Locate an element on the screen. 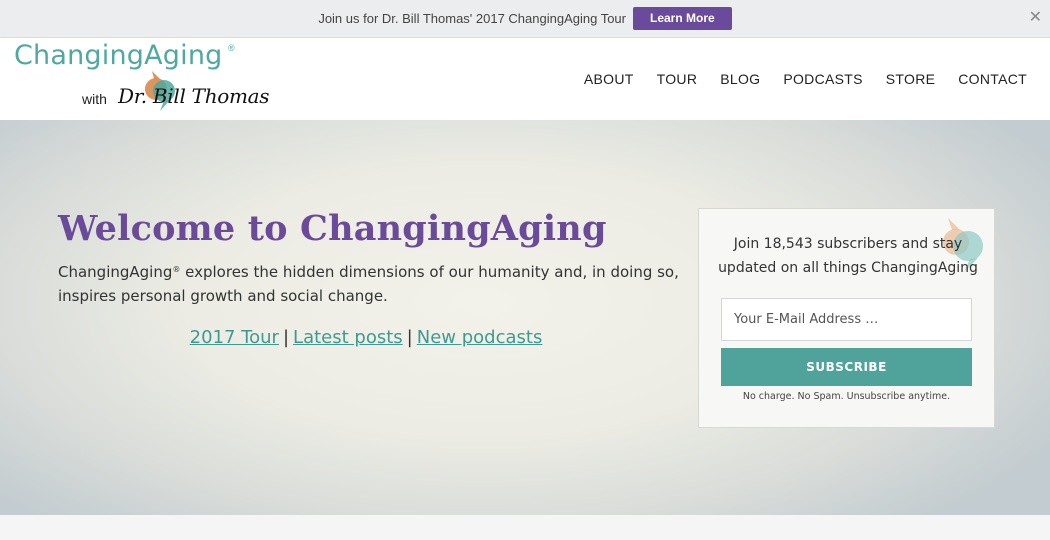  close-icon: ✕ is located at coordinates (1035, 18).